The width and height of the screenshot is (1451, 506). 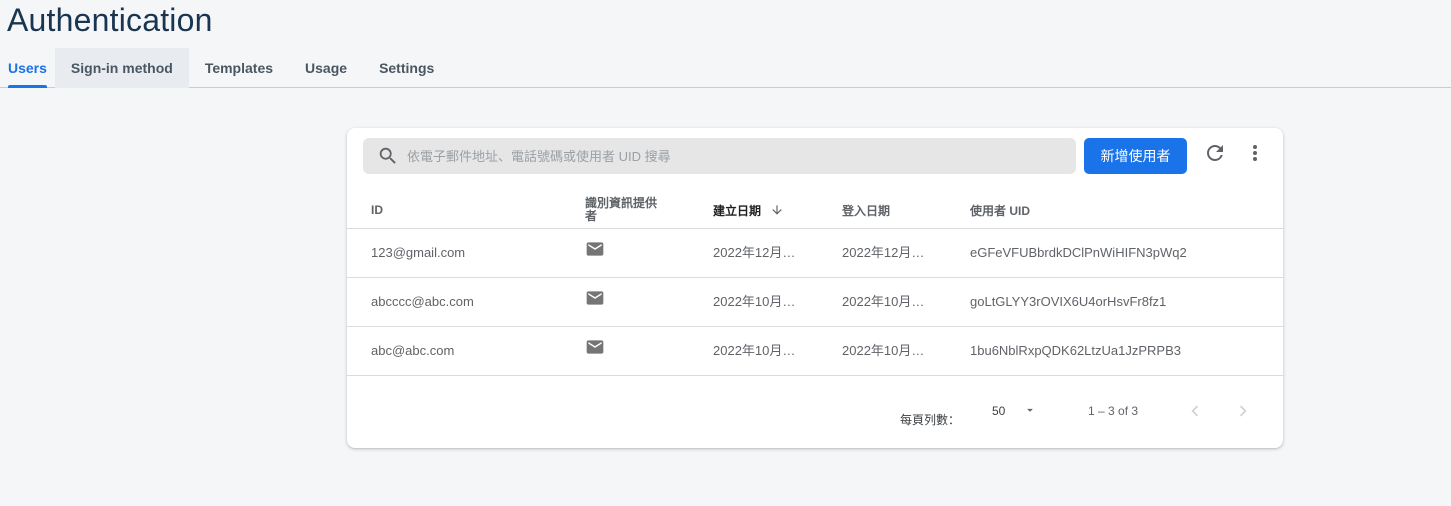 What do you see at coordinates (418, 252) in the screenshot?
I see `user-id: 123@gmail.com` at bounding box center [418, 252].